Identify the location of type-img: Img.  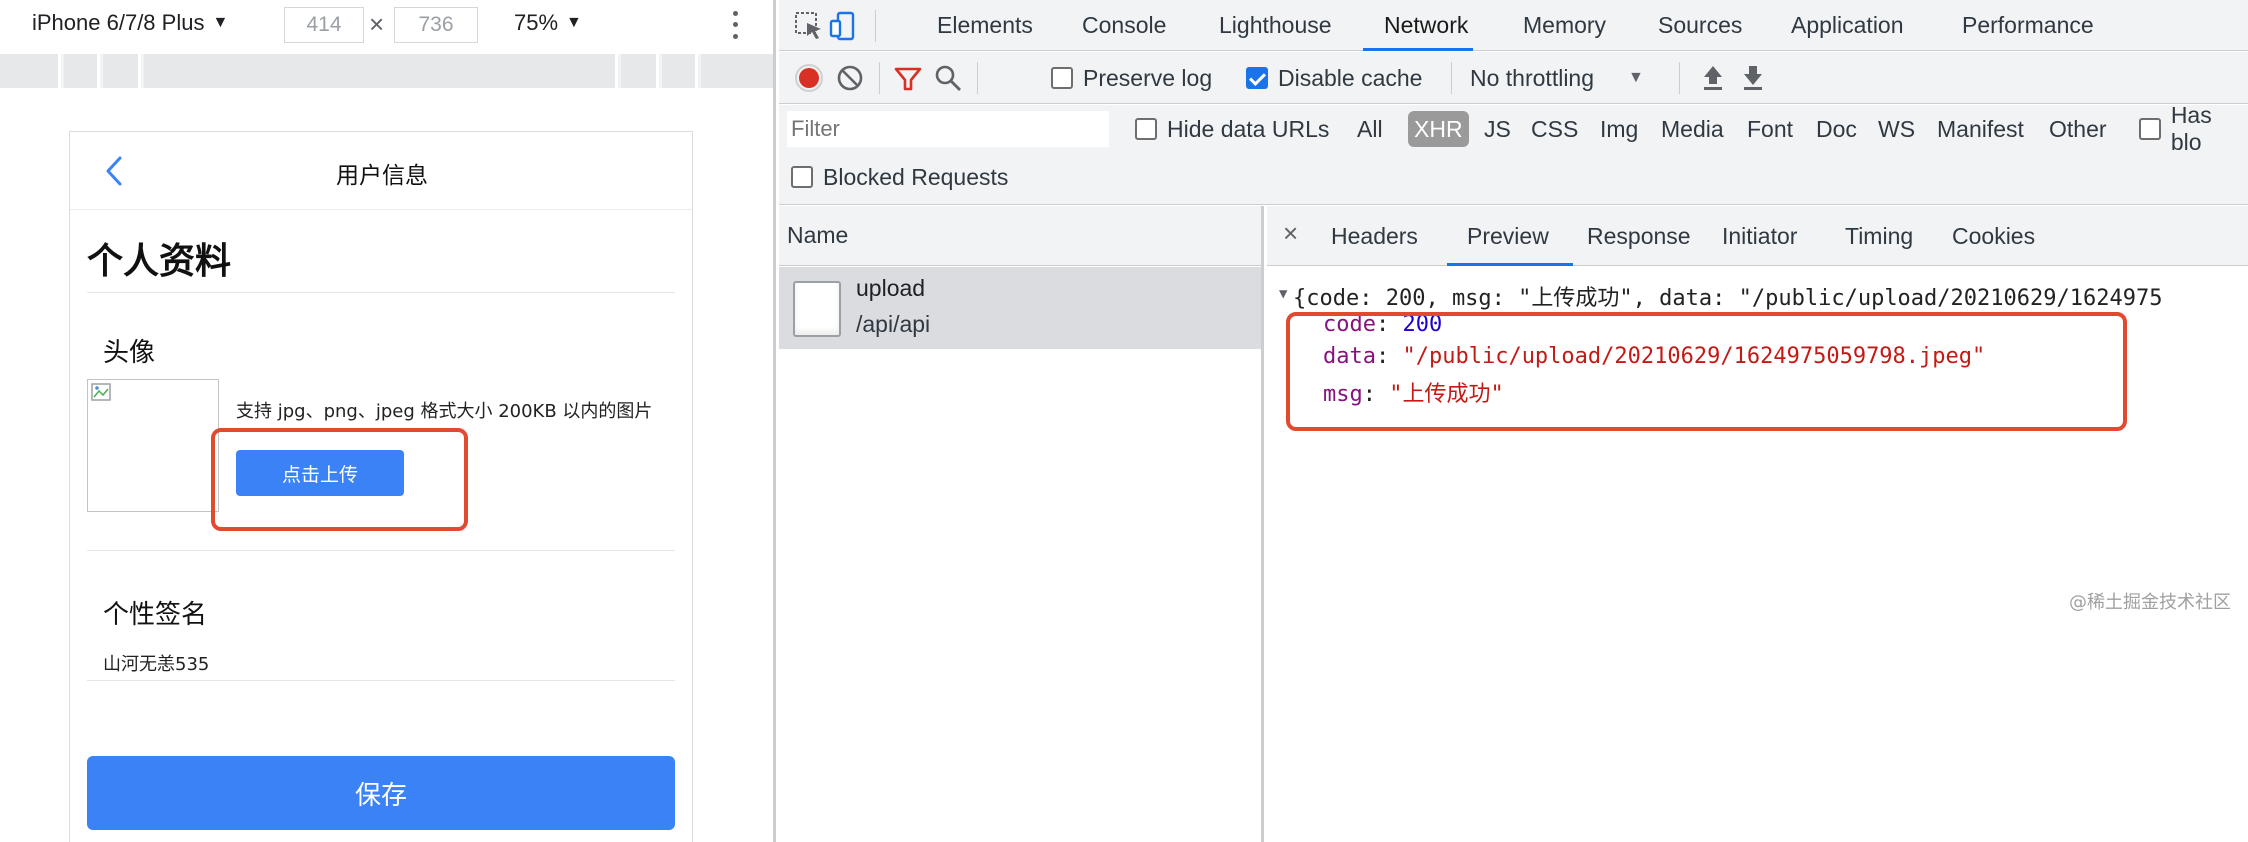
(1619, 129).